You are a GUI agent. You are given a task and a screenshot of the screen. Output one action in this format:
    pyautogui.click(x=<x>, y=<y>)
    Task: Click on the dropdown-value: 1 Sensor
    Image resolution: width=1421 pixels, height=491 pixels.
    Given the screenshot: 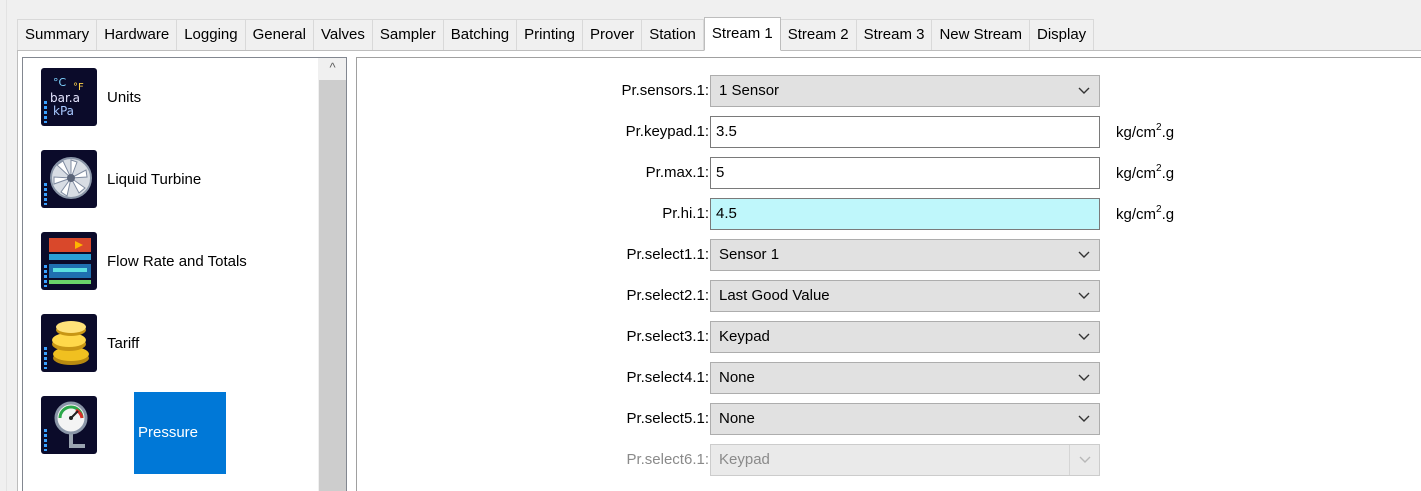 What is the action you would take?
    pyautogui.click(x=749, y=90)
    